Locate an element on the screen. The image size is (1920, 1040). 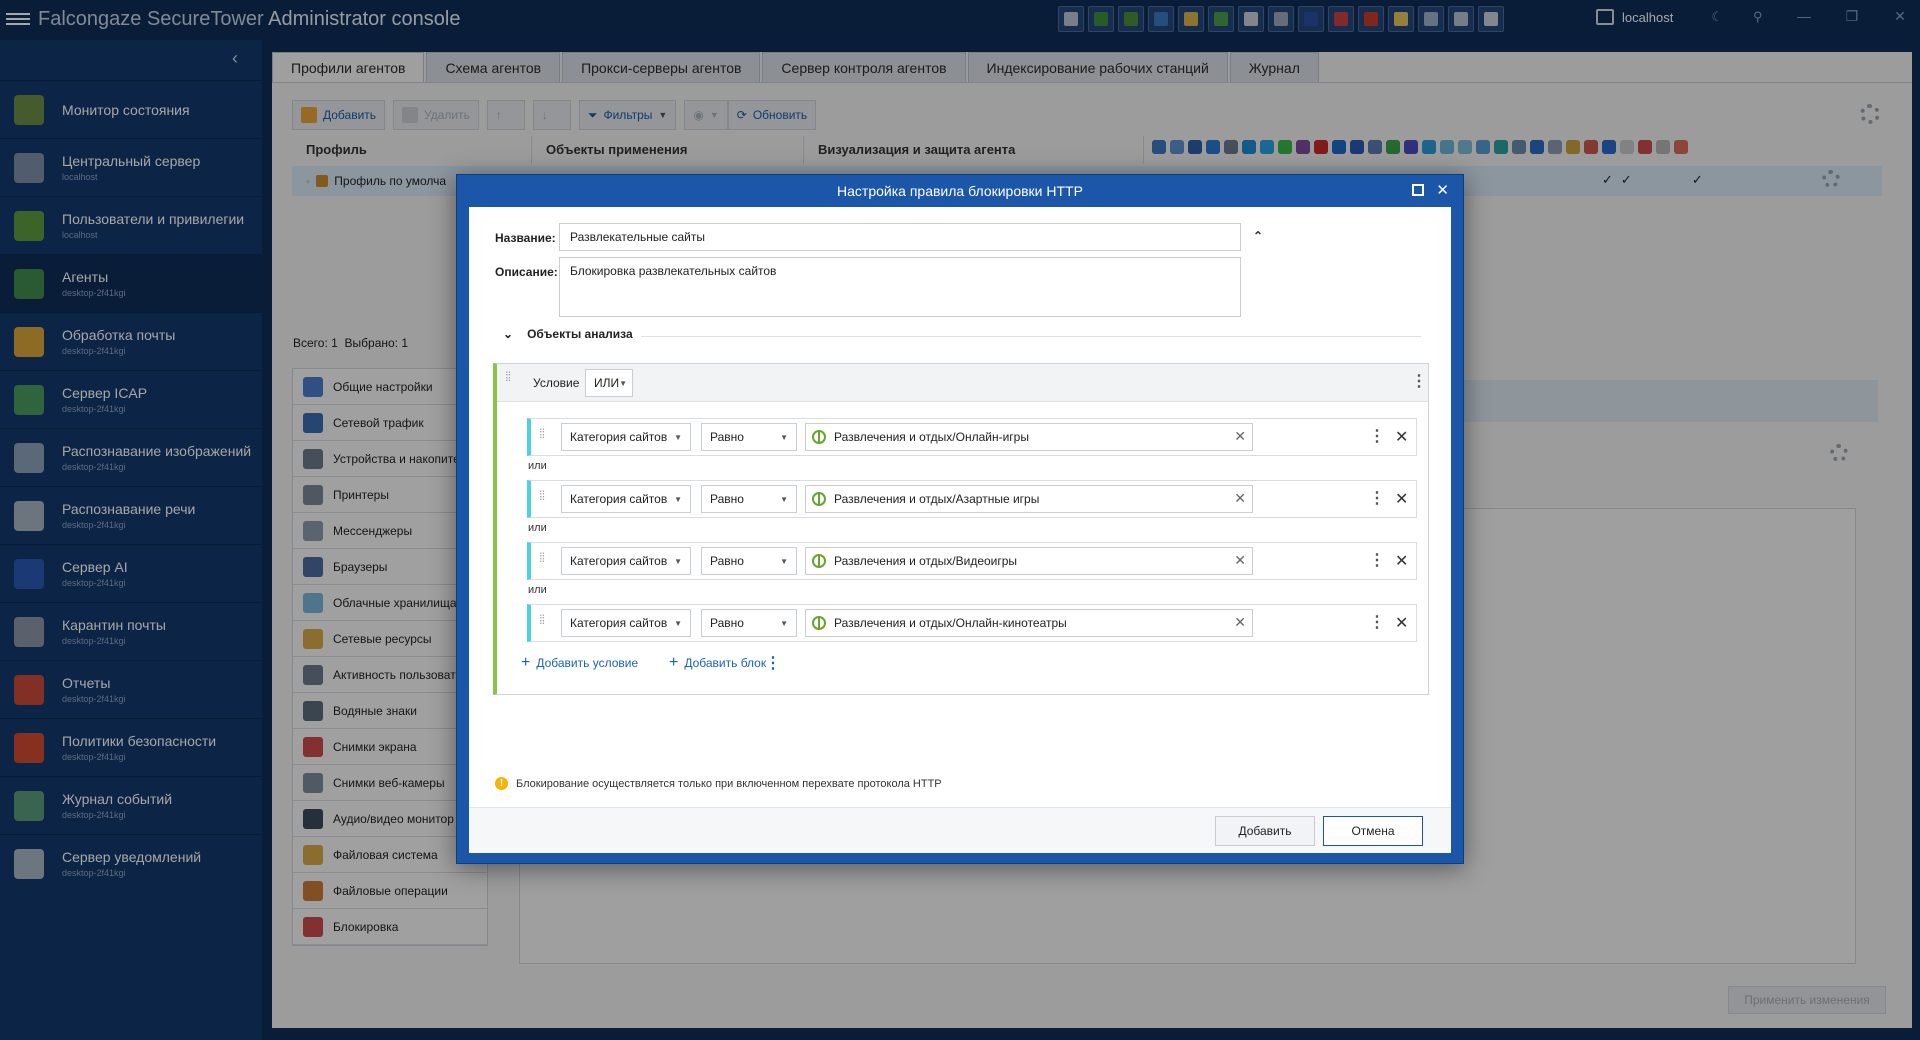
add-condition-button: + Добавить условие is located at coordinates (579, 663).